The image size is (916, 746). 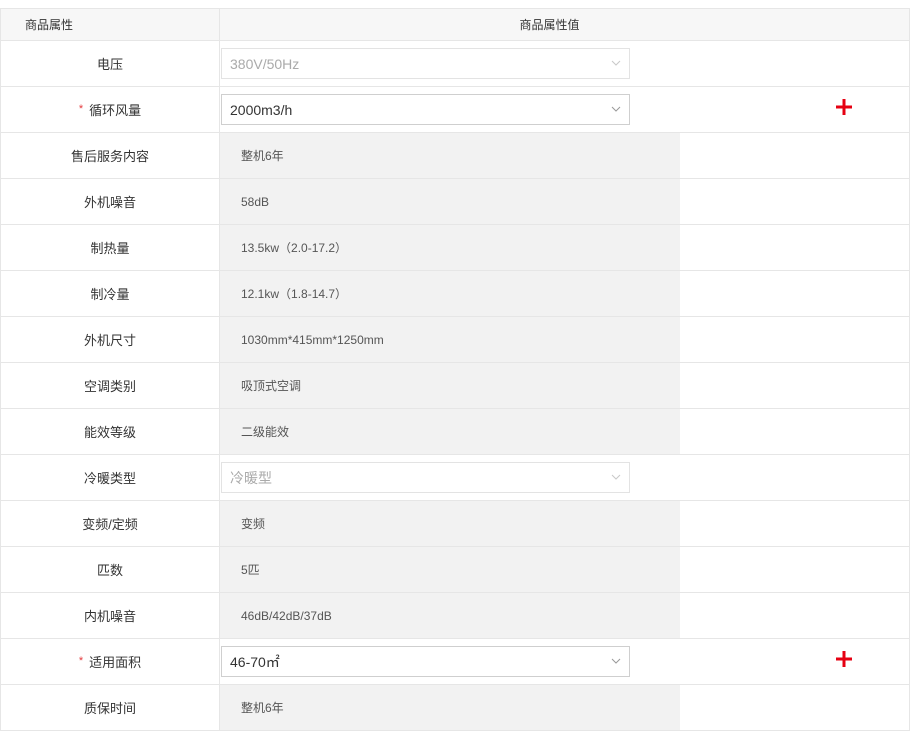 I want to click on table-row: 质保时间 整机6年, so click(x=455, y=708).